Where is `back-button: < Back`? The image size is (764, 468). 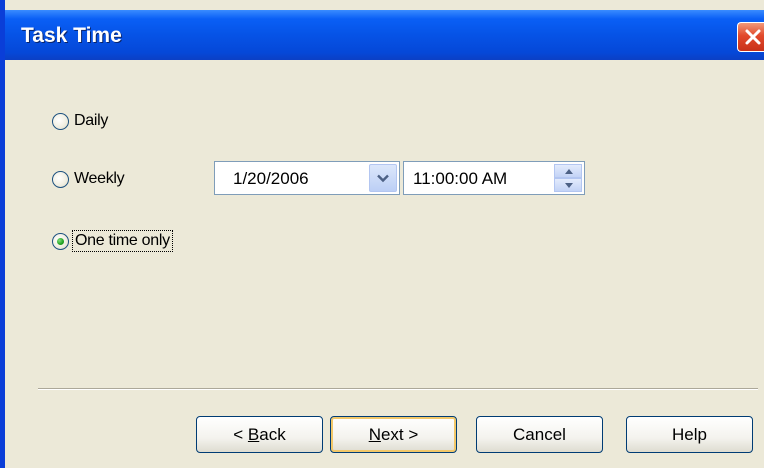
back-button: < Back is located at coordinates (259, 434).